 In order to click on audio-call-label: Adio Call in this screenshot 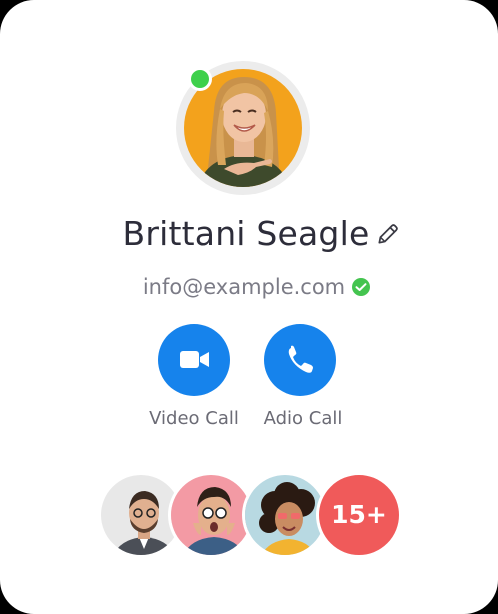, I will do `click(303, 418)`.